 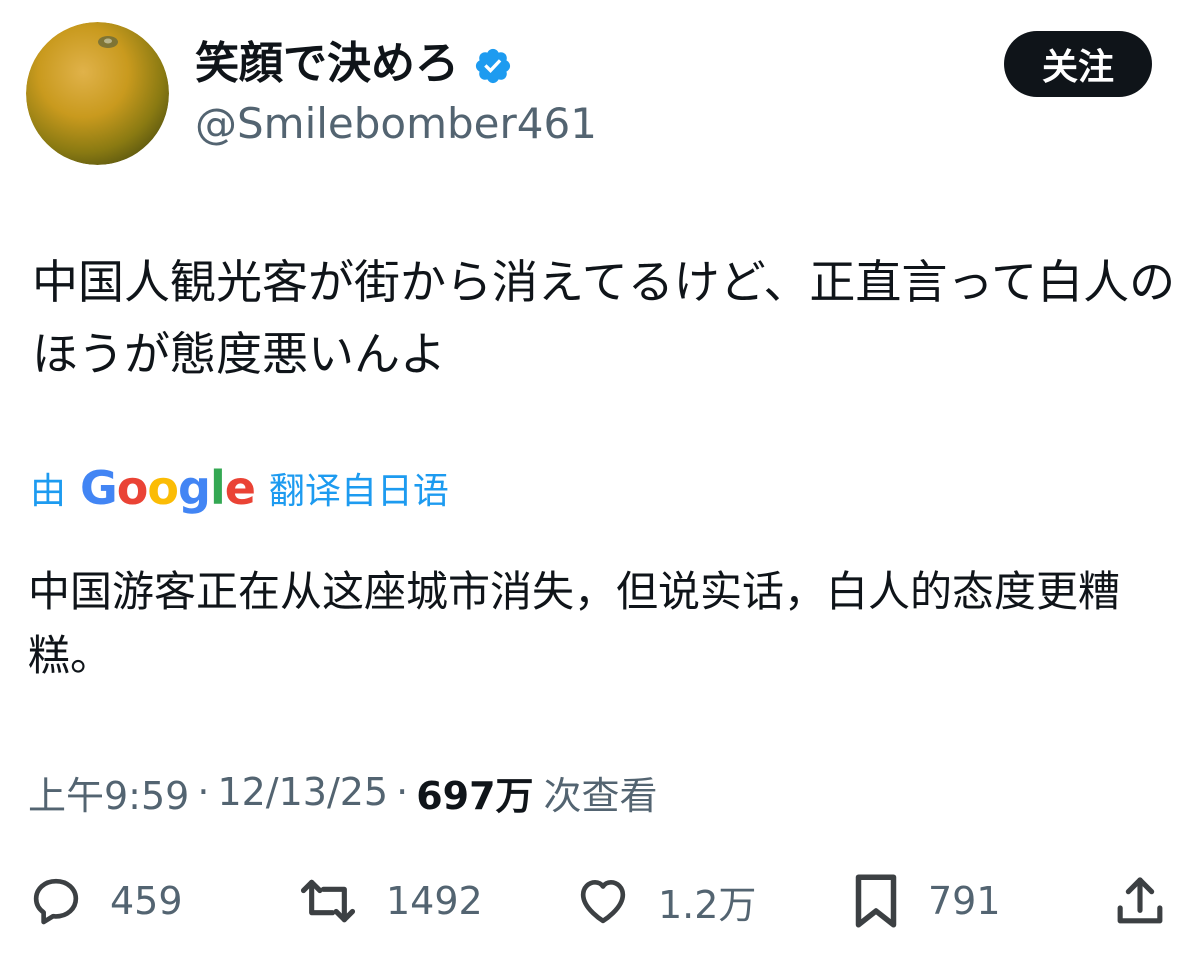 I want to click on views-label: 次查看, so click(x=601, y=792).